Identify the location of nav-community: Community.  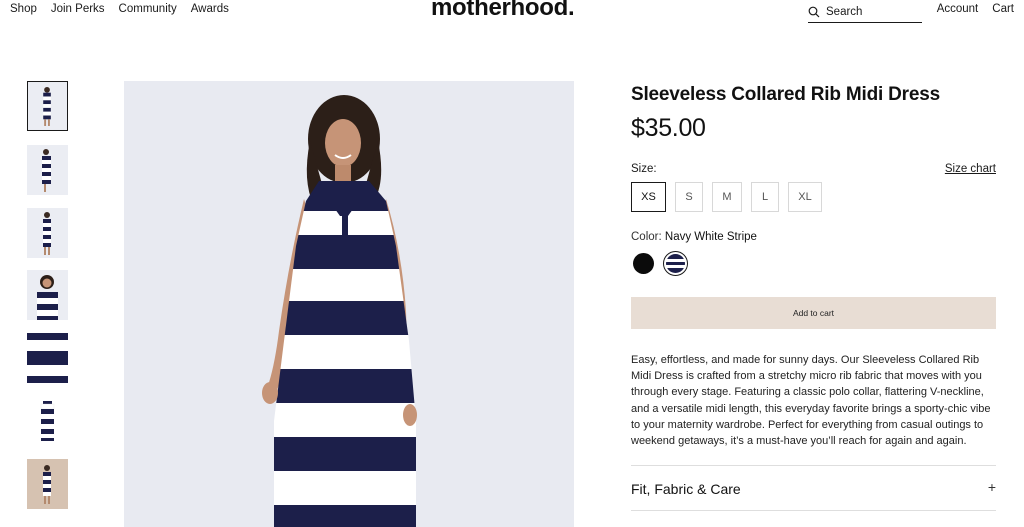
(148, 9).